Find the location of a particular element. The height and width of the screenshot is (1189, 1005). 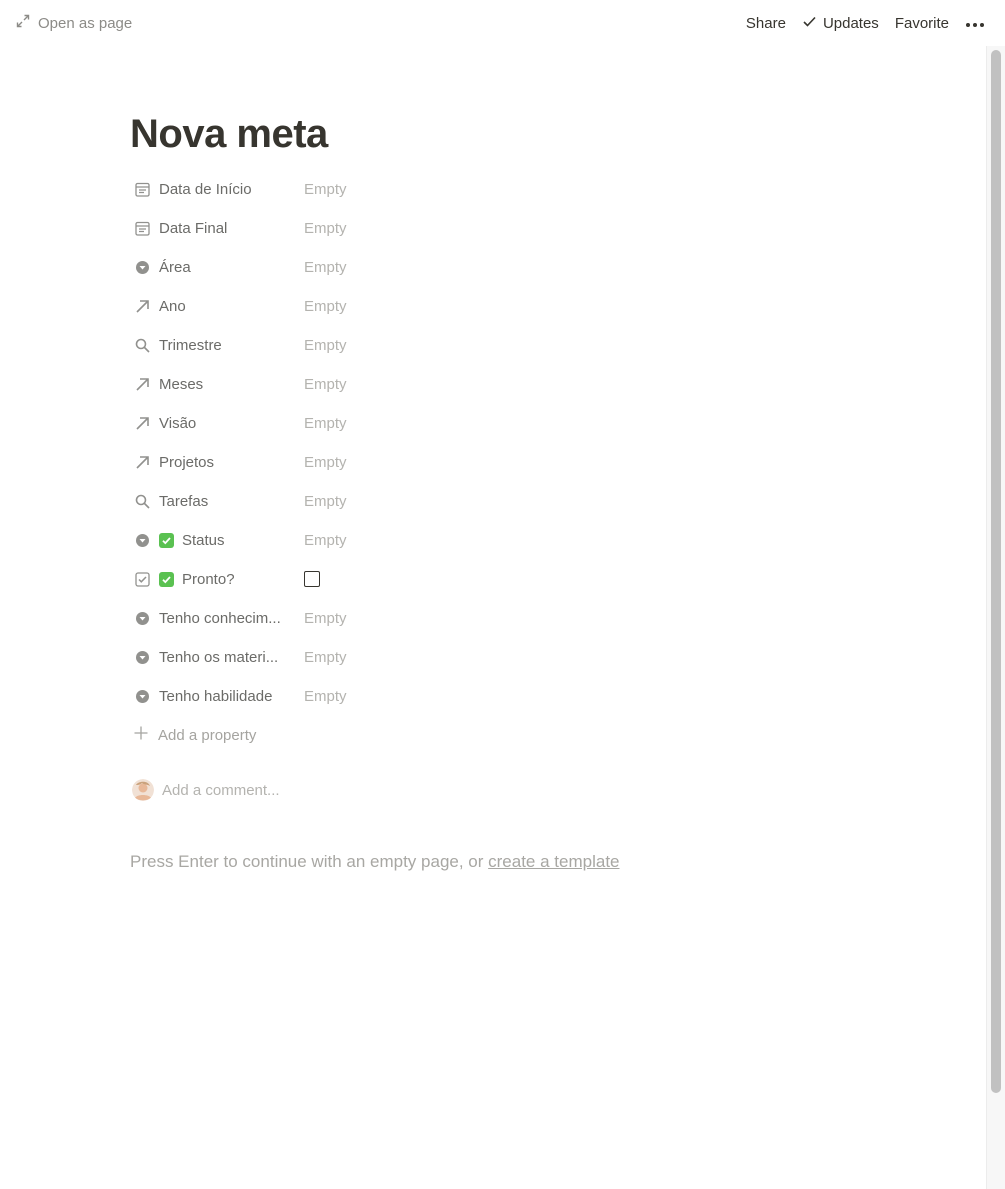

property-row-tenho-habilidade: Tenho habilidade Empty is located at coordinates (330, 696).